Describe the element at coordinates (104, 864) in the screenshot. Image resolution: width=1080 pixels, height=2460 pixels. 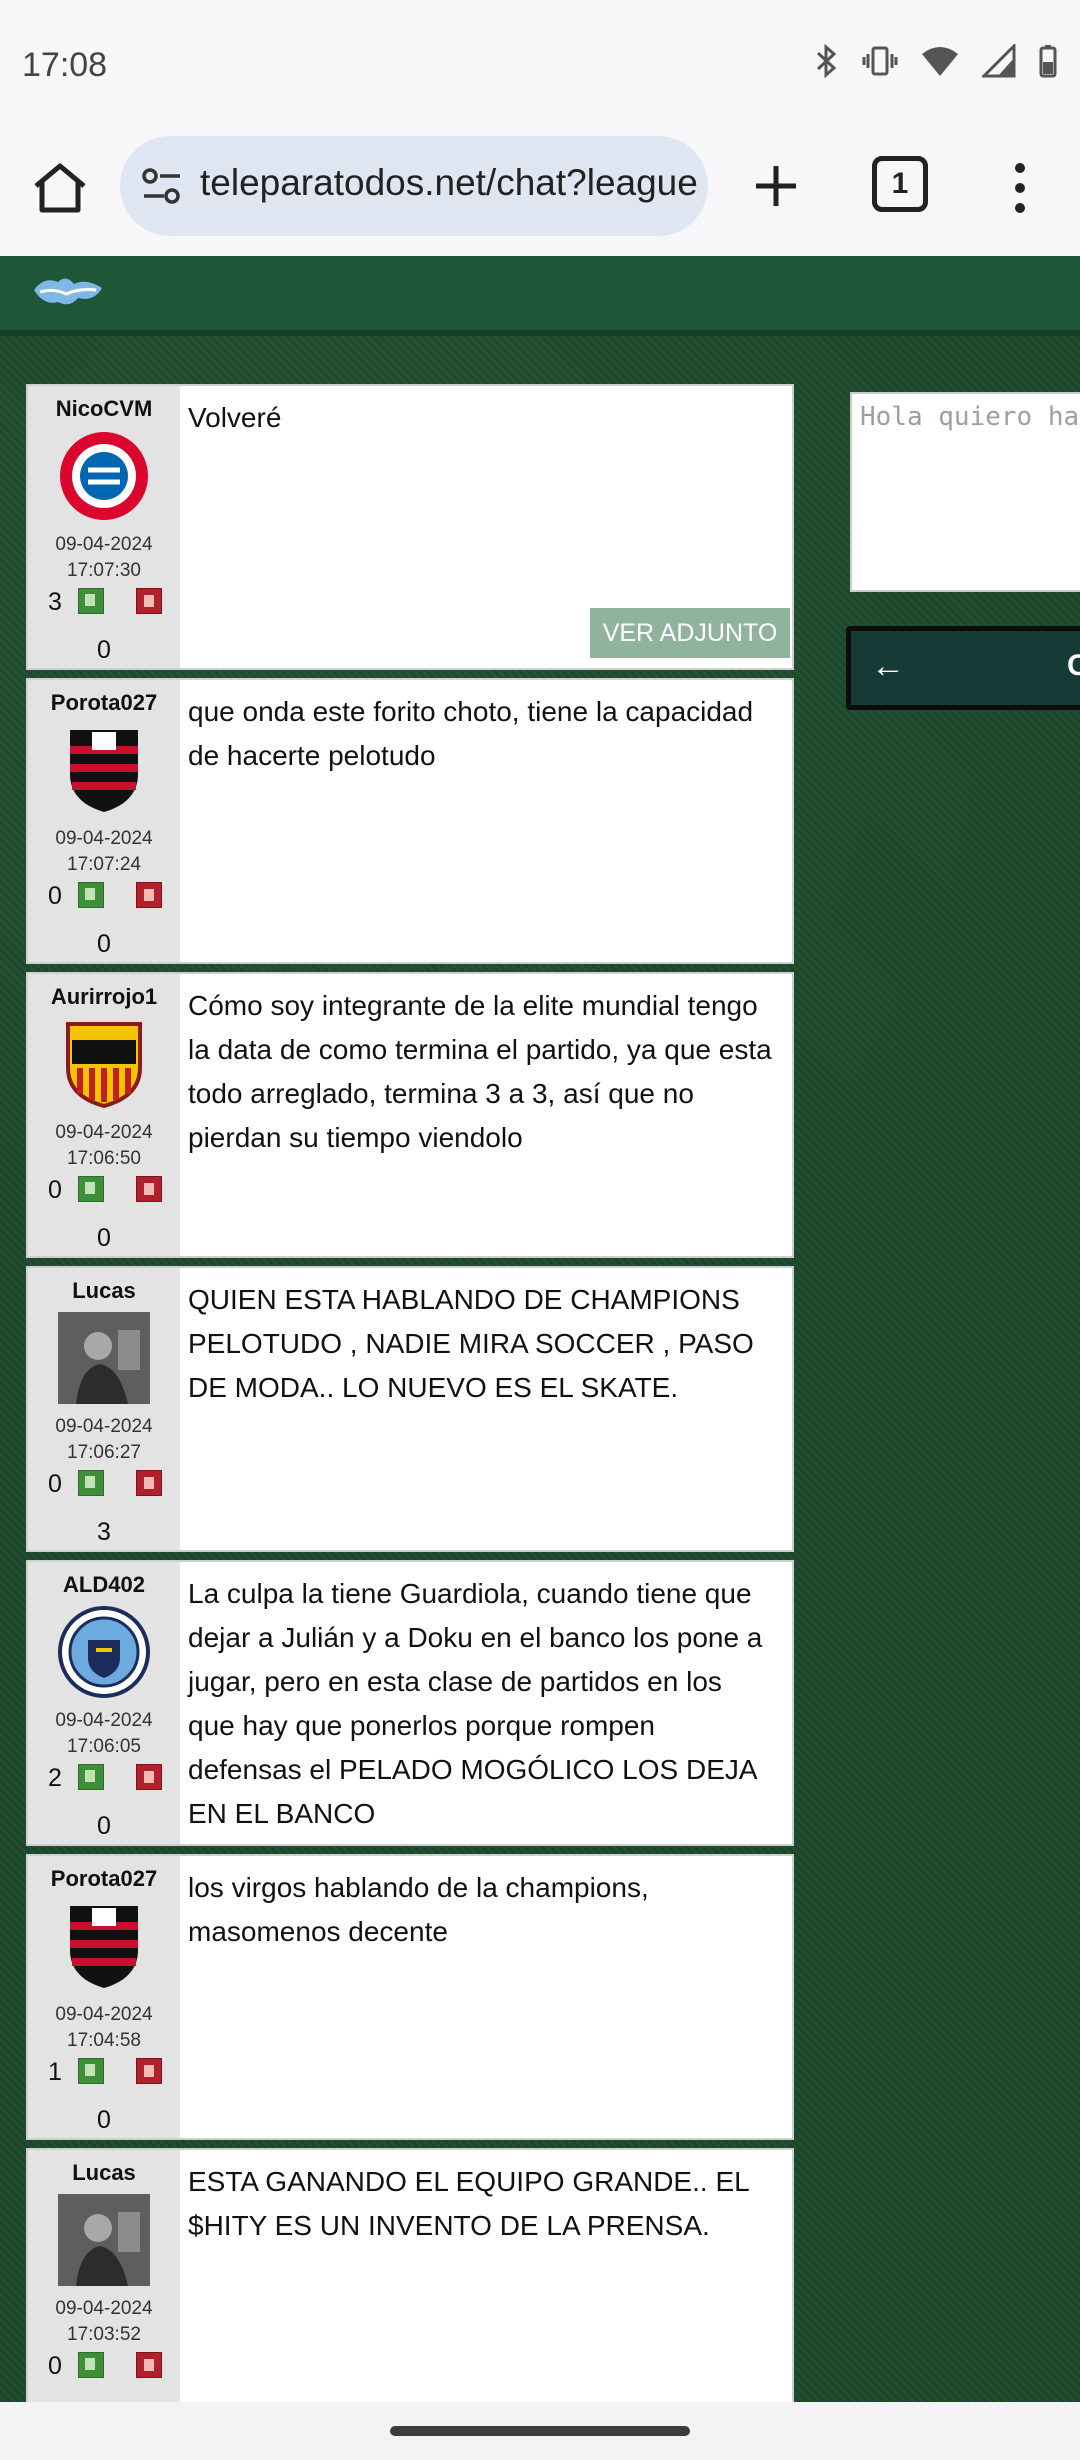
I see `message-time: 17:07:24` at that location.